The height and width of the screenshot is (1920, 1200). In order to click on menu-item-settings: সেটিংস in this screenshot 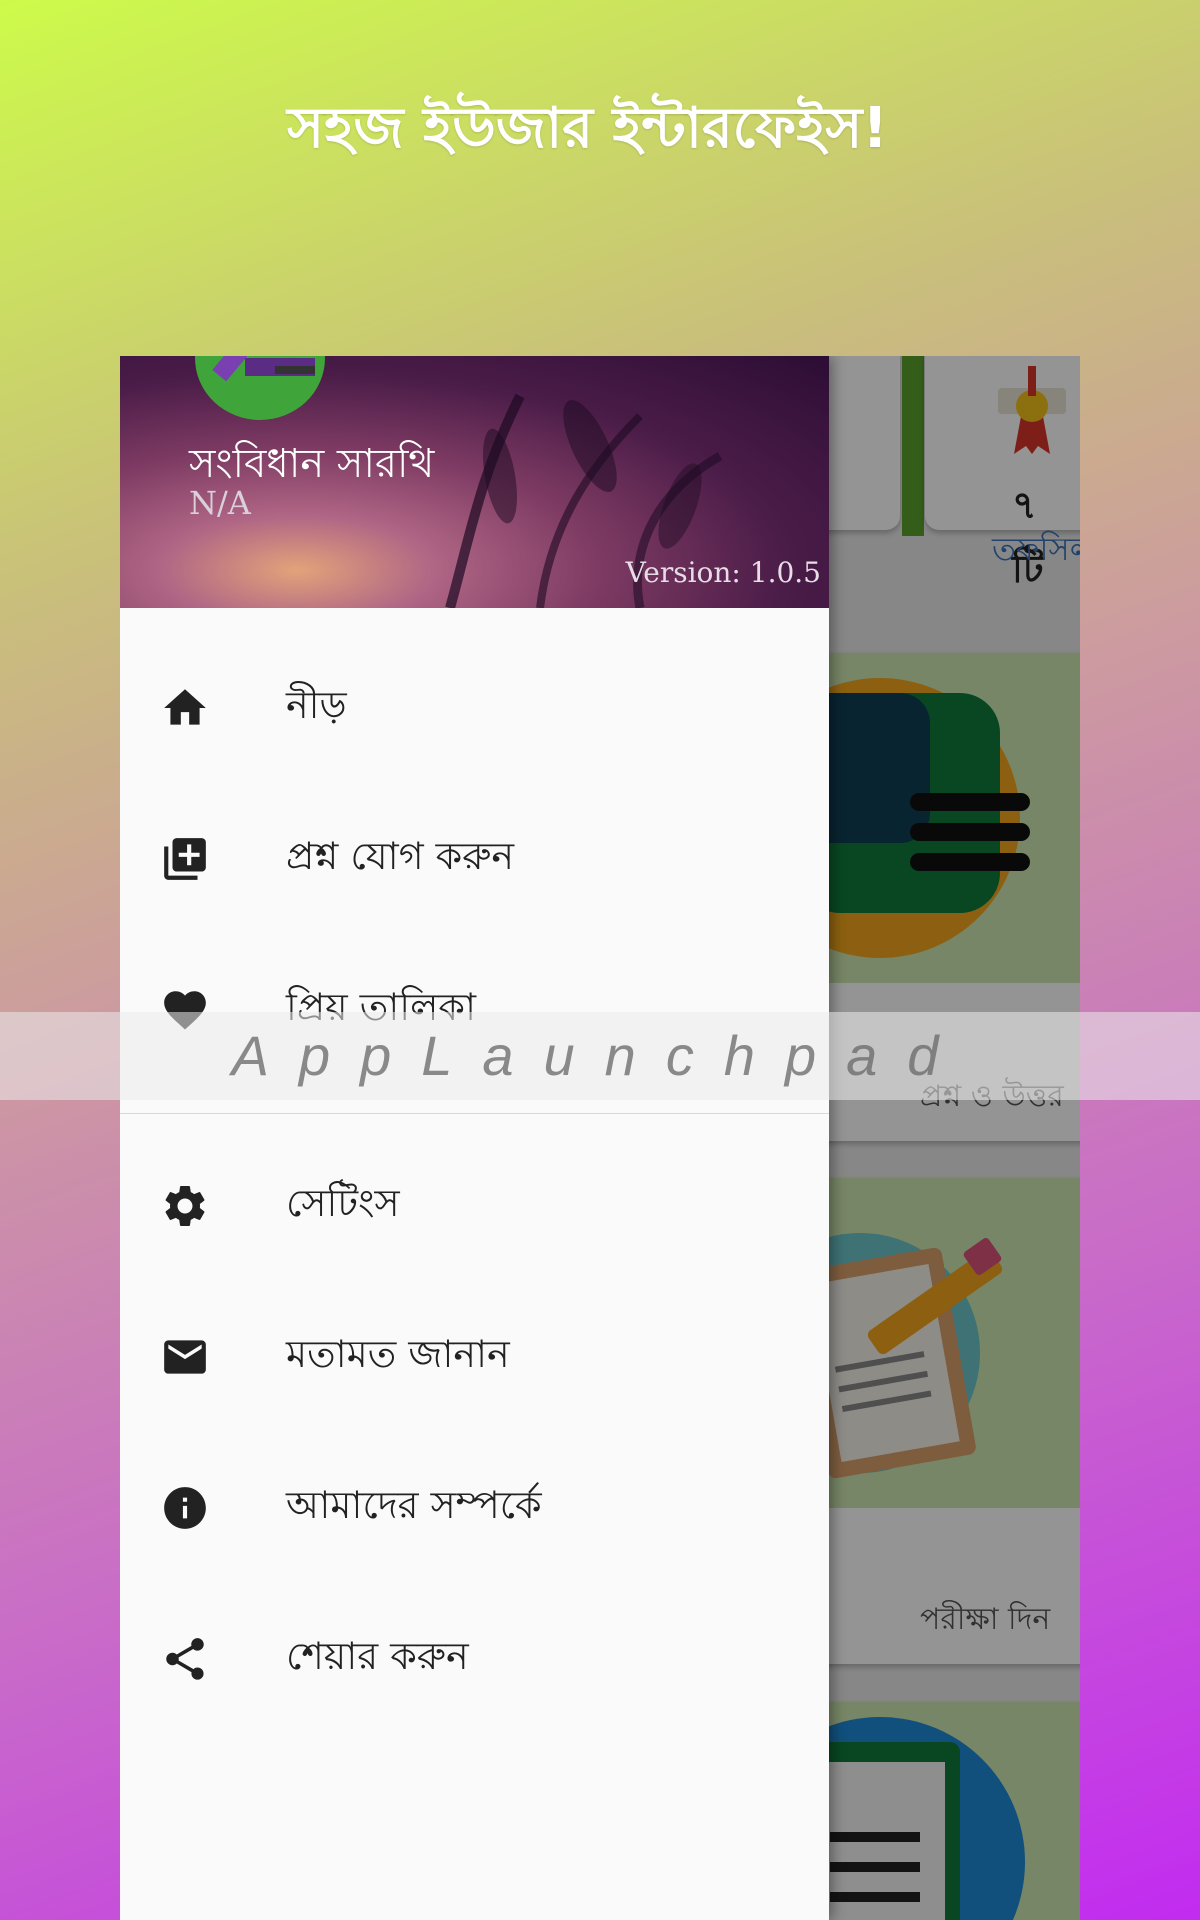, I will do `click(474, 1205)`.